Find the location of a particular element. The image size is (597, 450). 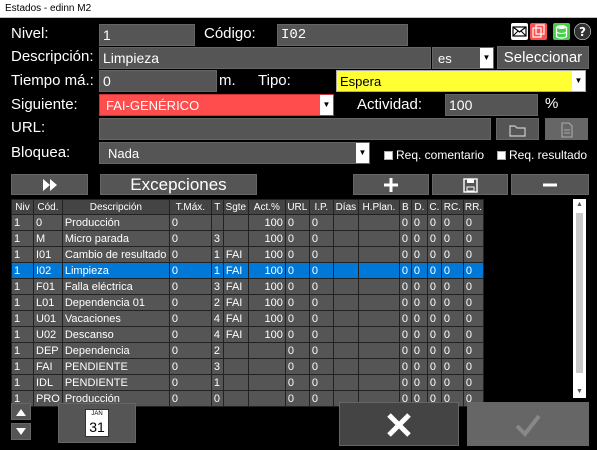

column-header: D. is located at coordinates (419, 207).